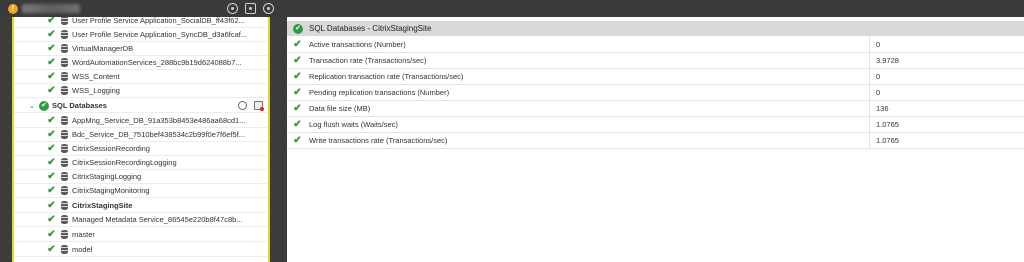 This screenshot has height=262, width=1024. What do you see at coordinates (368, 60) in the screenshot?
I see `metric-name: Transaction rate (Transactions/sec)` at bounding box center [368, 60].